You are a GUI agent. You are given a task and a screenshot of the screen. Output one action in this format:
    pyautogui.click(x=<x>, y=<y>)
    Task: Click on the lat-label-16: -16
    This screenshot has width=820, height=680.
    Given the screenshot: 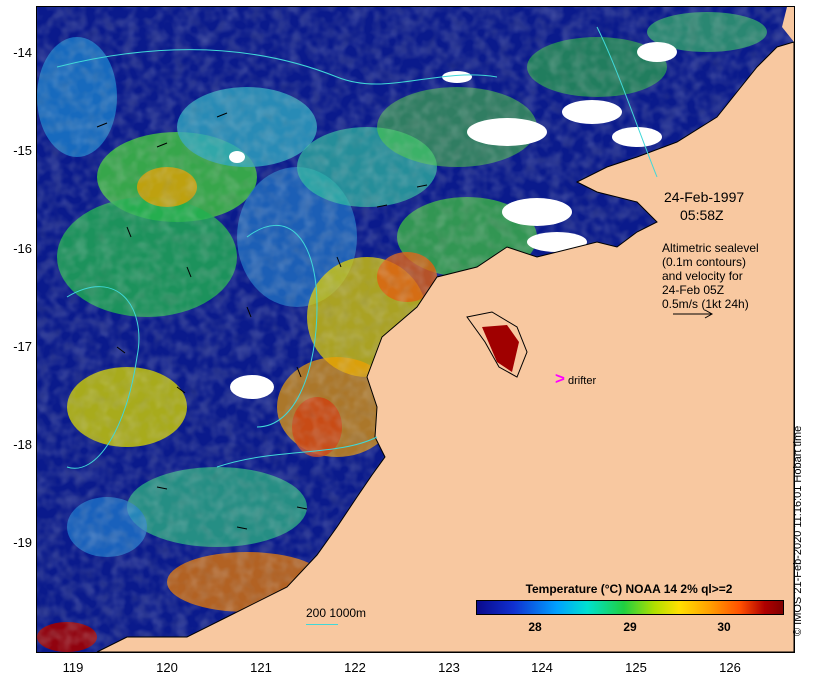 What is the action you would take?
    pyautogui.click(x=22, y=248)
    